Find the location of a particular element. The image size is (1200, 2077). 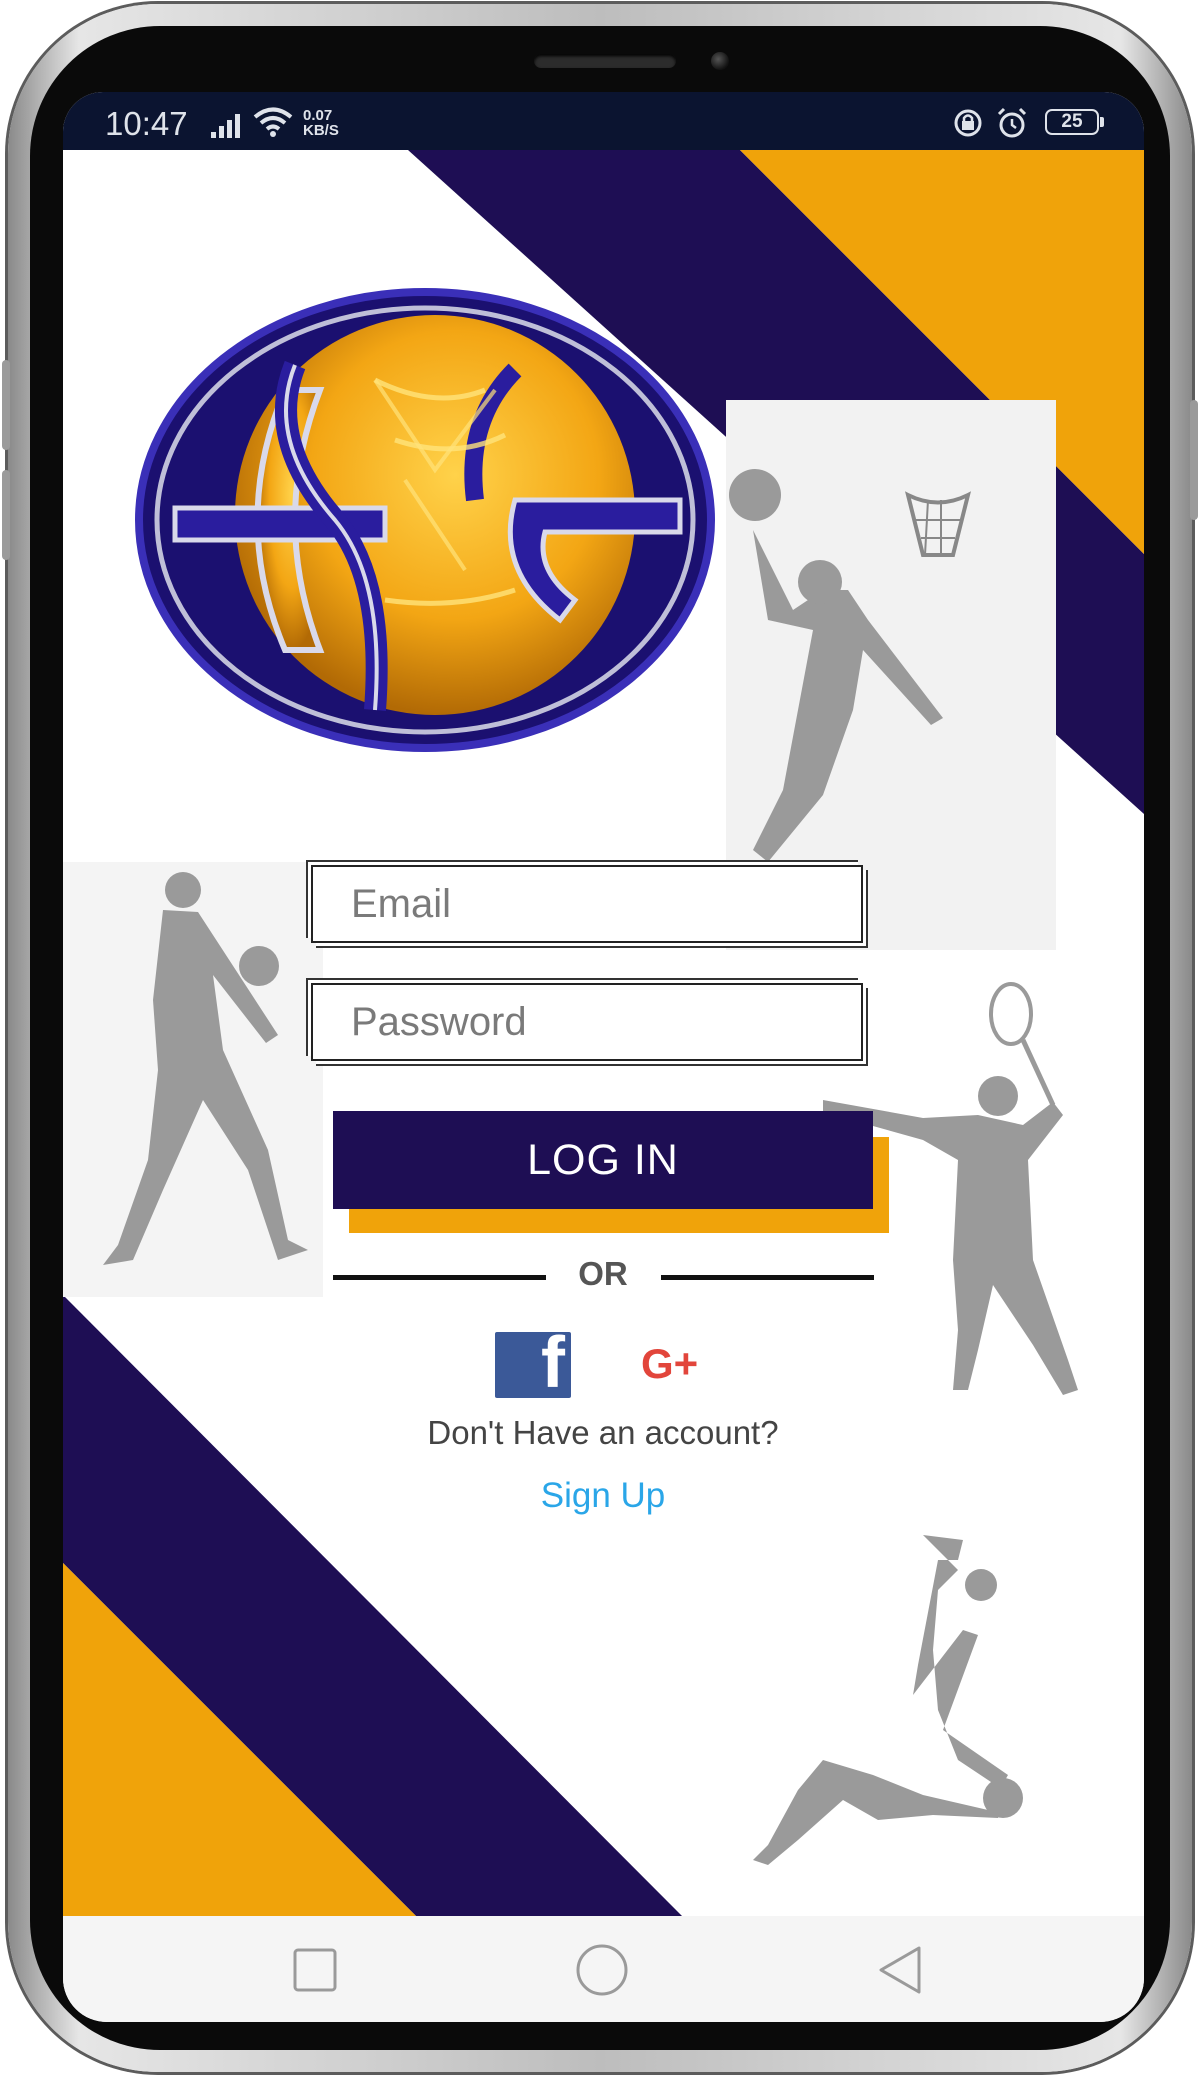

battery-icon: 25 is located at coordinates (1072, 122).